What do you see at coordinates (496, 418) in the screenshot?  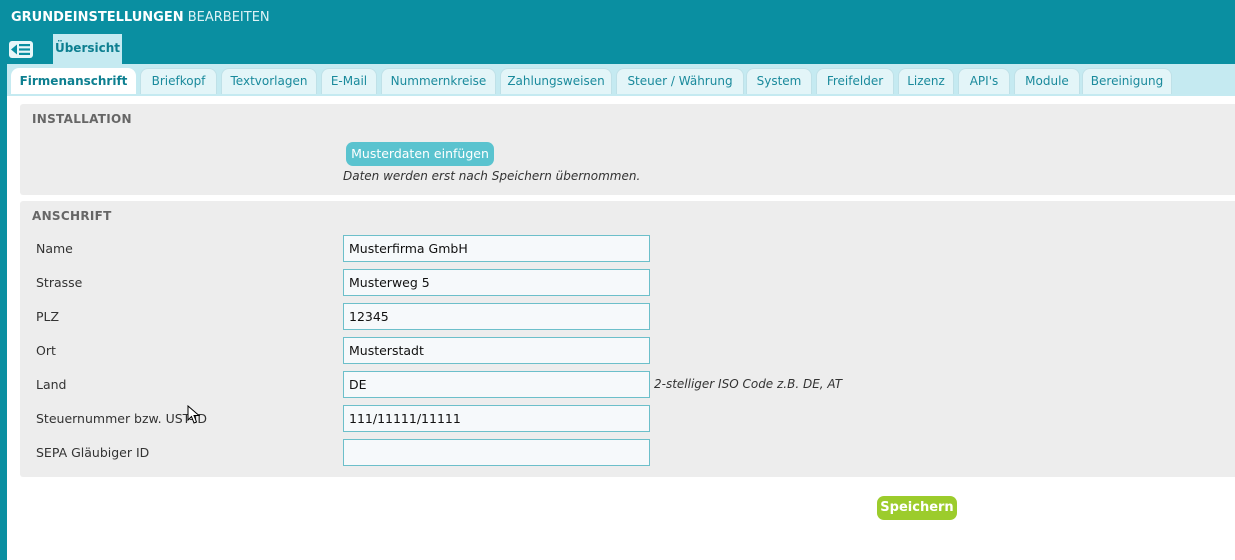 I see `tax-number-field` at bounding box center [496, 418].